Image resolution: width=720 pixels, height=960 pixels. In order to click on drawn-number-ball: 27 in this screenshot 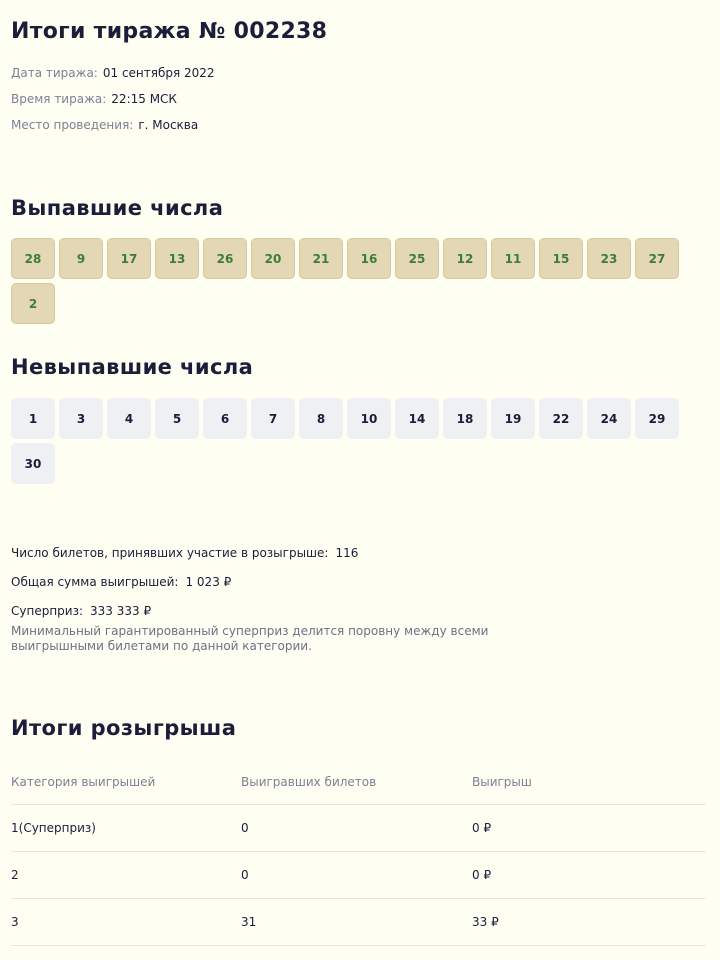, I will do `click(657, 258)`.